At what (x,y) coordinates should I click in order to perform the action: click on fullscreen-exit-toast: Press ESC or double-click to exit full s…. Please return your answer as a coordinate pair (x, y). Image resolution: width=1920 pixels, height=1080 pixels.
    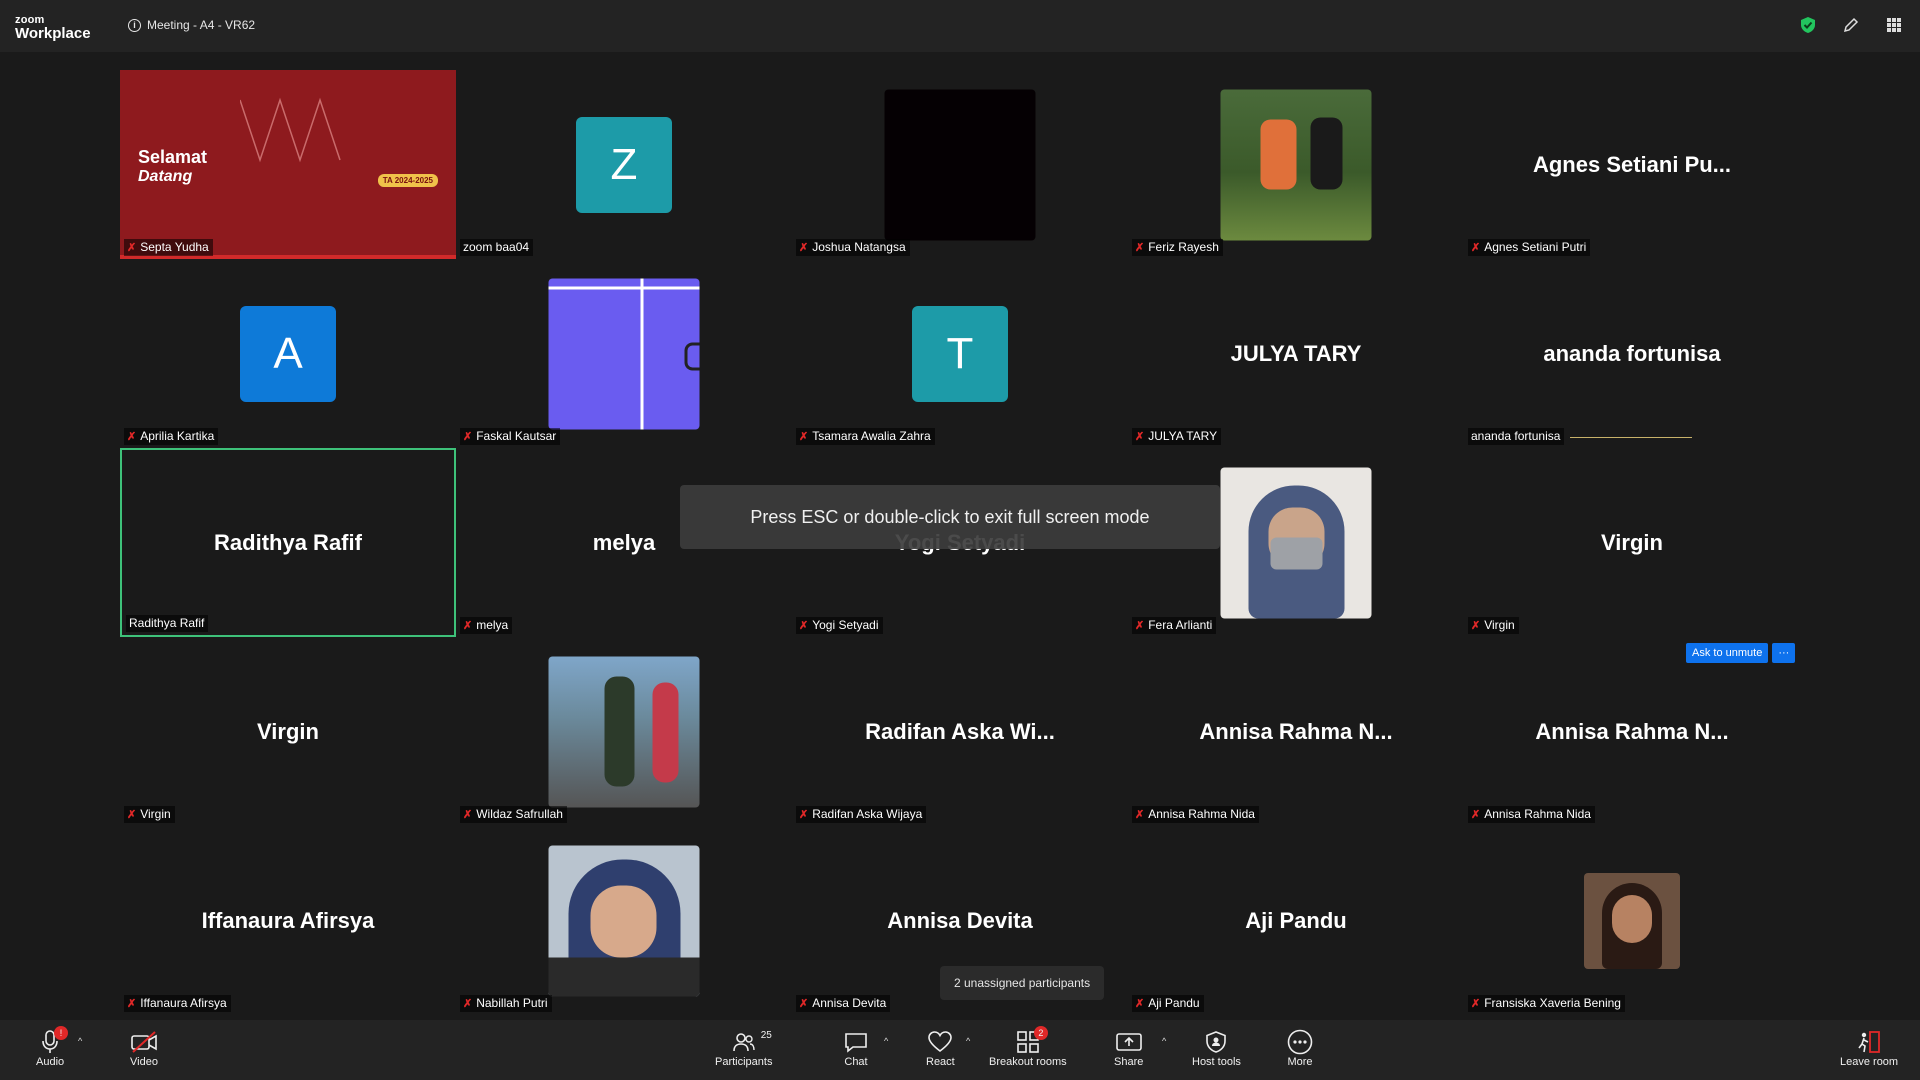
    Looking at the image, I should click on (950, 517).